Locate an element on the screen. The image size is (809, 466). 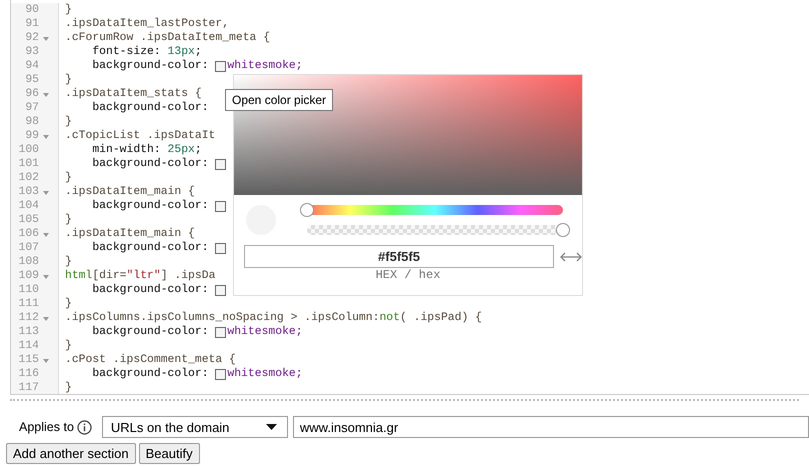
line-number: 106 is located at coordinates (28, 234).